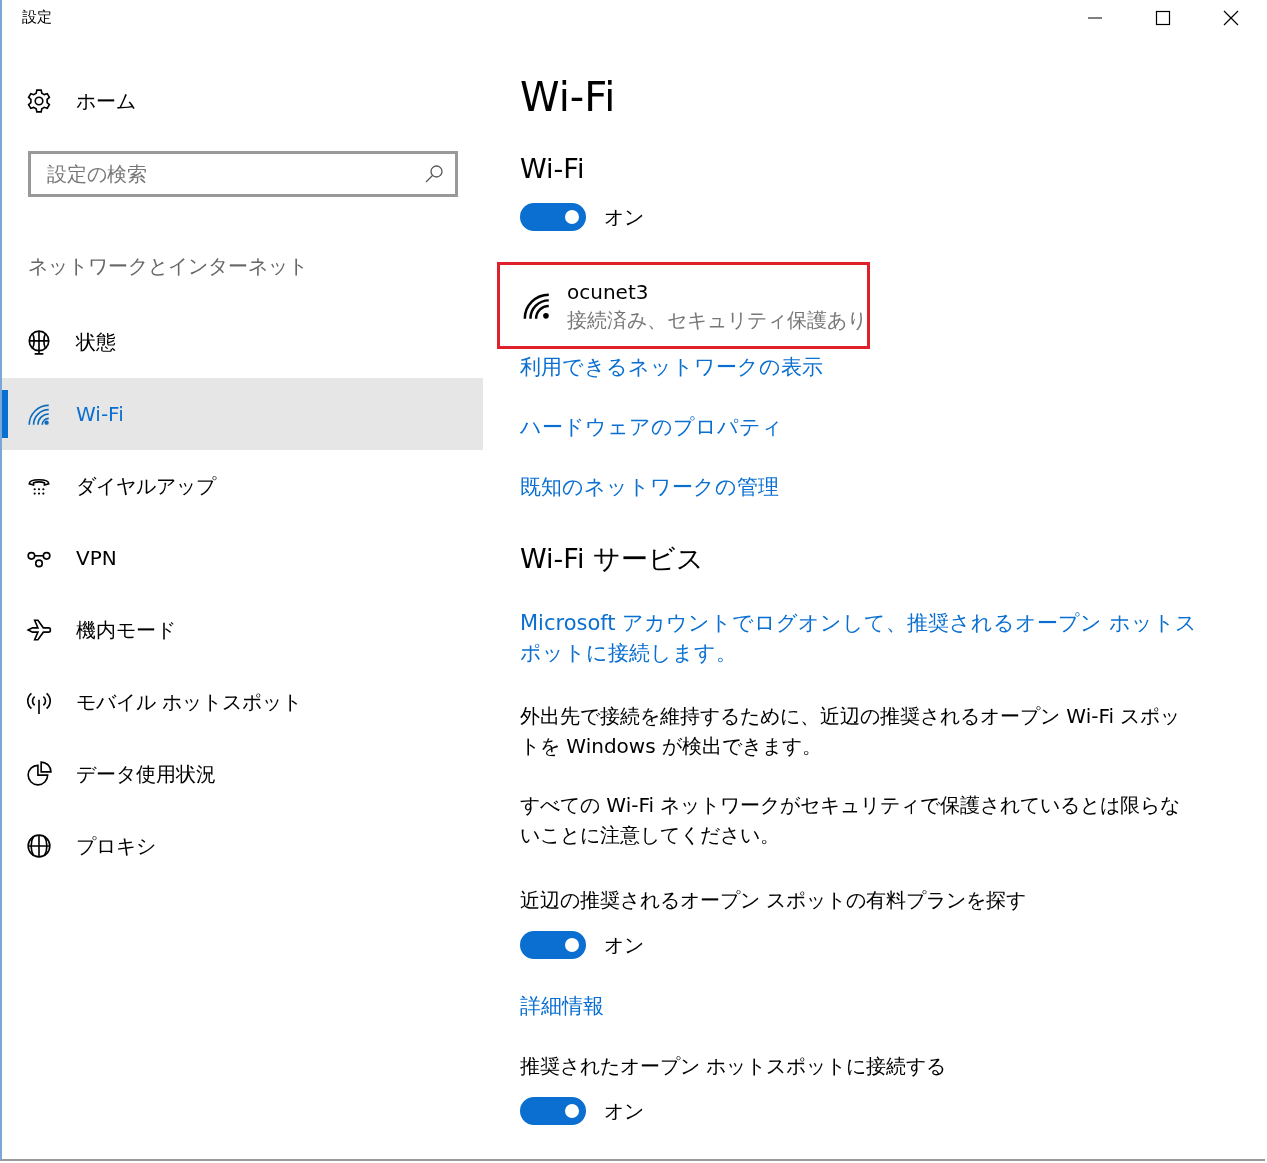 This screenshot has width=1267, height=1163. What do you see at coordinates (434, 174) in the screenshot?
I see `search-icon` at bounding box center [434, 174].